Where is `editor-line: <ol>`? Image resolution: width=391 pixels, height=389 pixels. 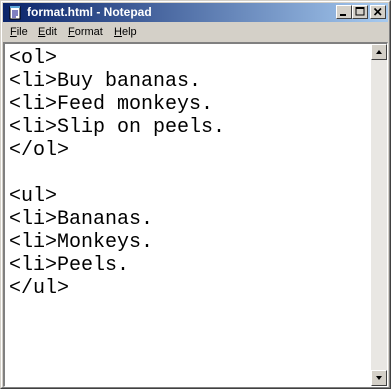 editor-line: <ol> is located at coordinates (33, 58).